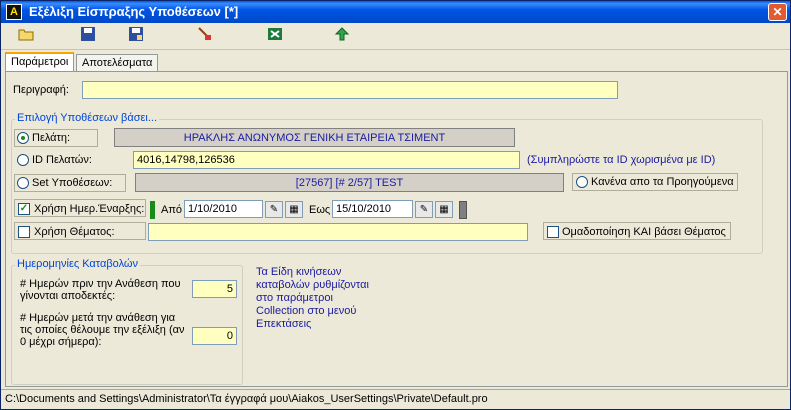 The image size is (791, 410). What do you see at coordinates (24, 232) in the screenshot?
I see `use-subject-checkbox` at bounding box center [24, 232].